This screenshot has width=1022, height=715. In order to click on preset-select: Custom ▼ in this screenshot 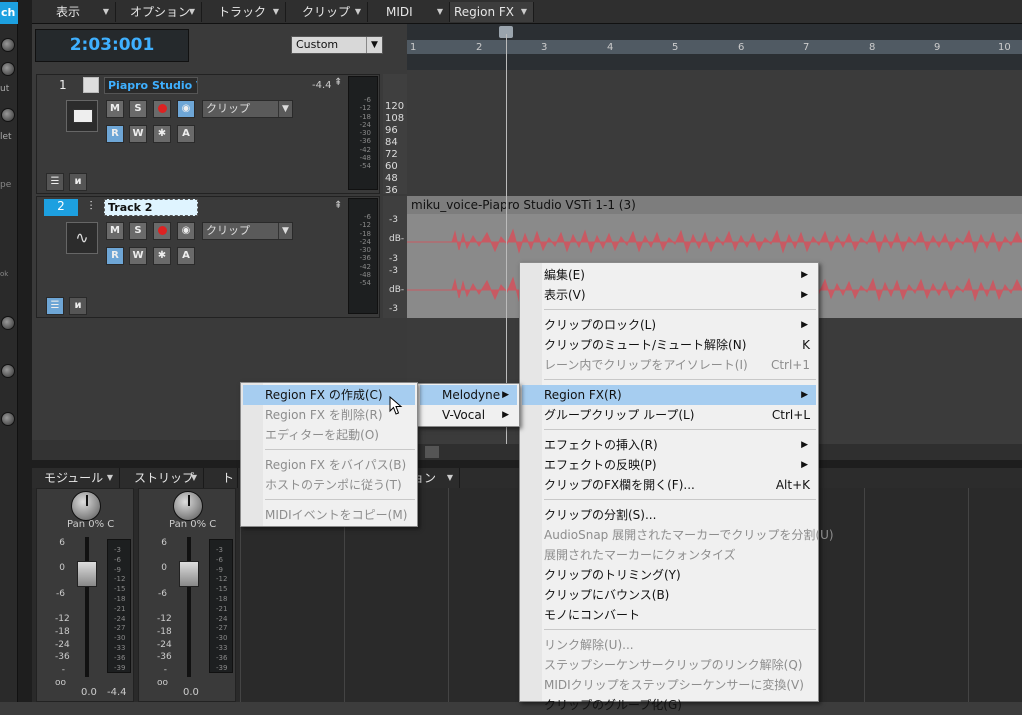, I will do `click(337, 45)`.